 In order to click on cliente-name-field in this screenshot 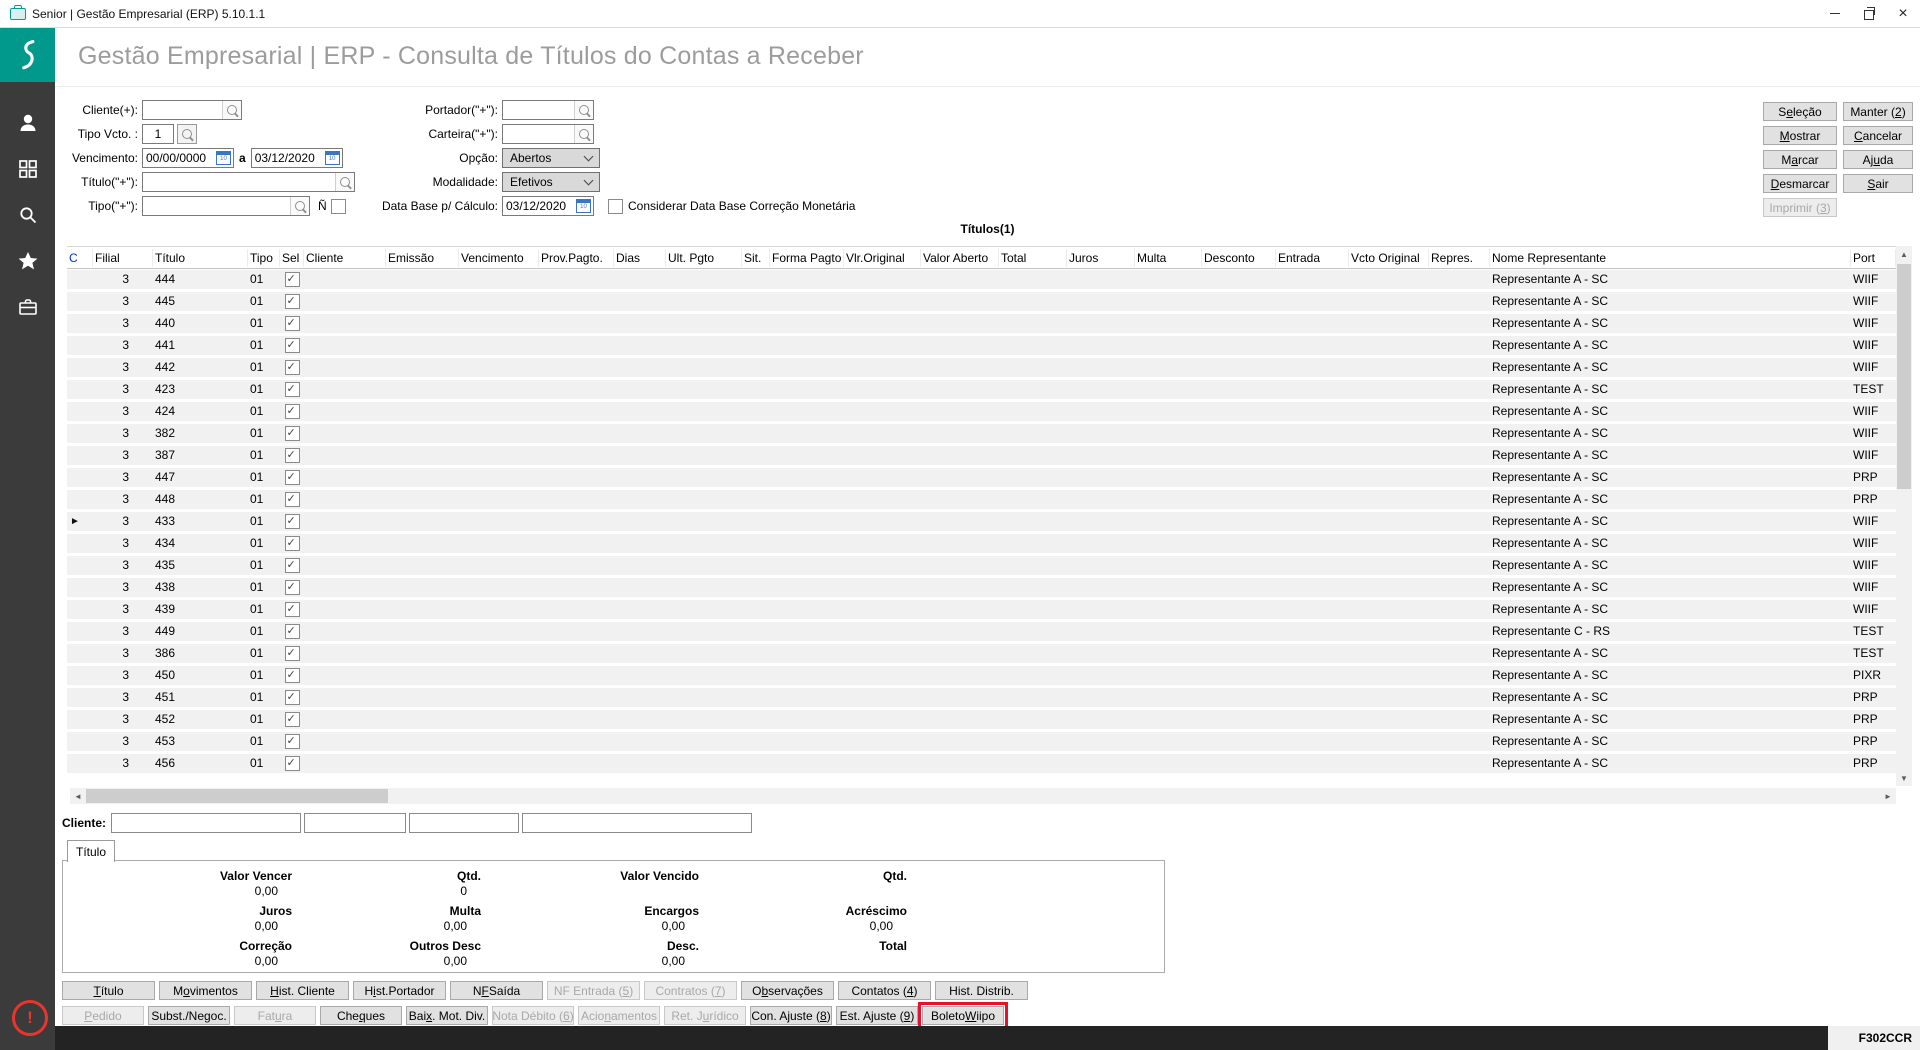, I will do `click(637, 823)`.